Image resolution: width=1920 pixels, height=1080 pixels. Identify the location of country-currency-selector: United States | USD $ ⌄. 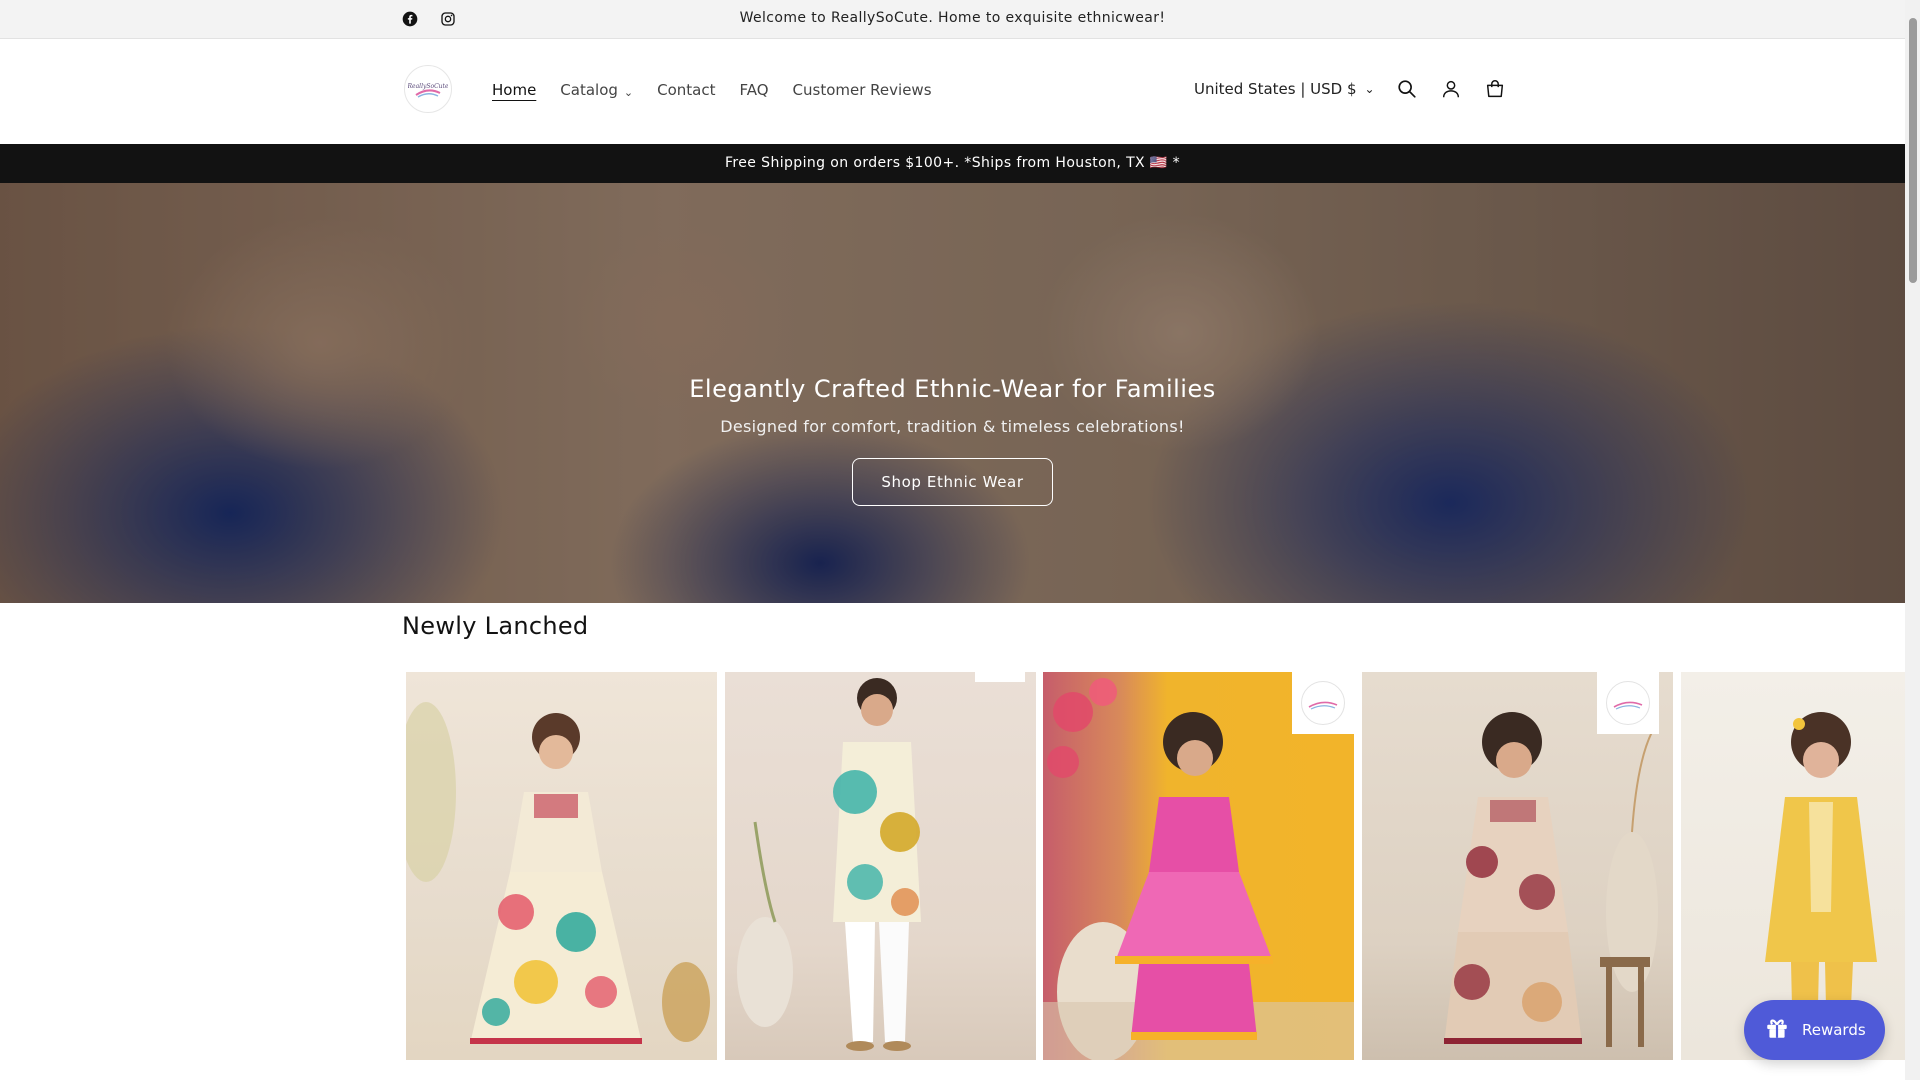
(1284, 89).